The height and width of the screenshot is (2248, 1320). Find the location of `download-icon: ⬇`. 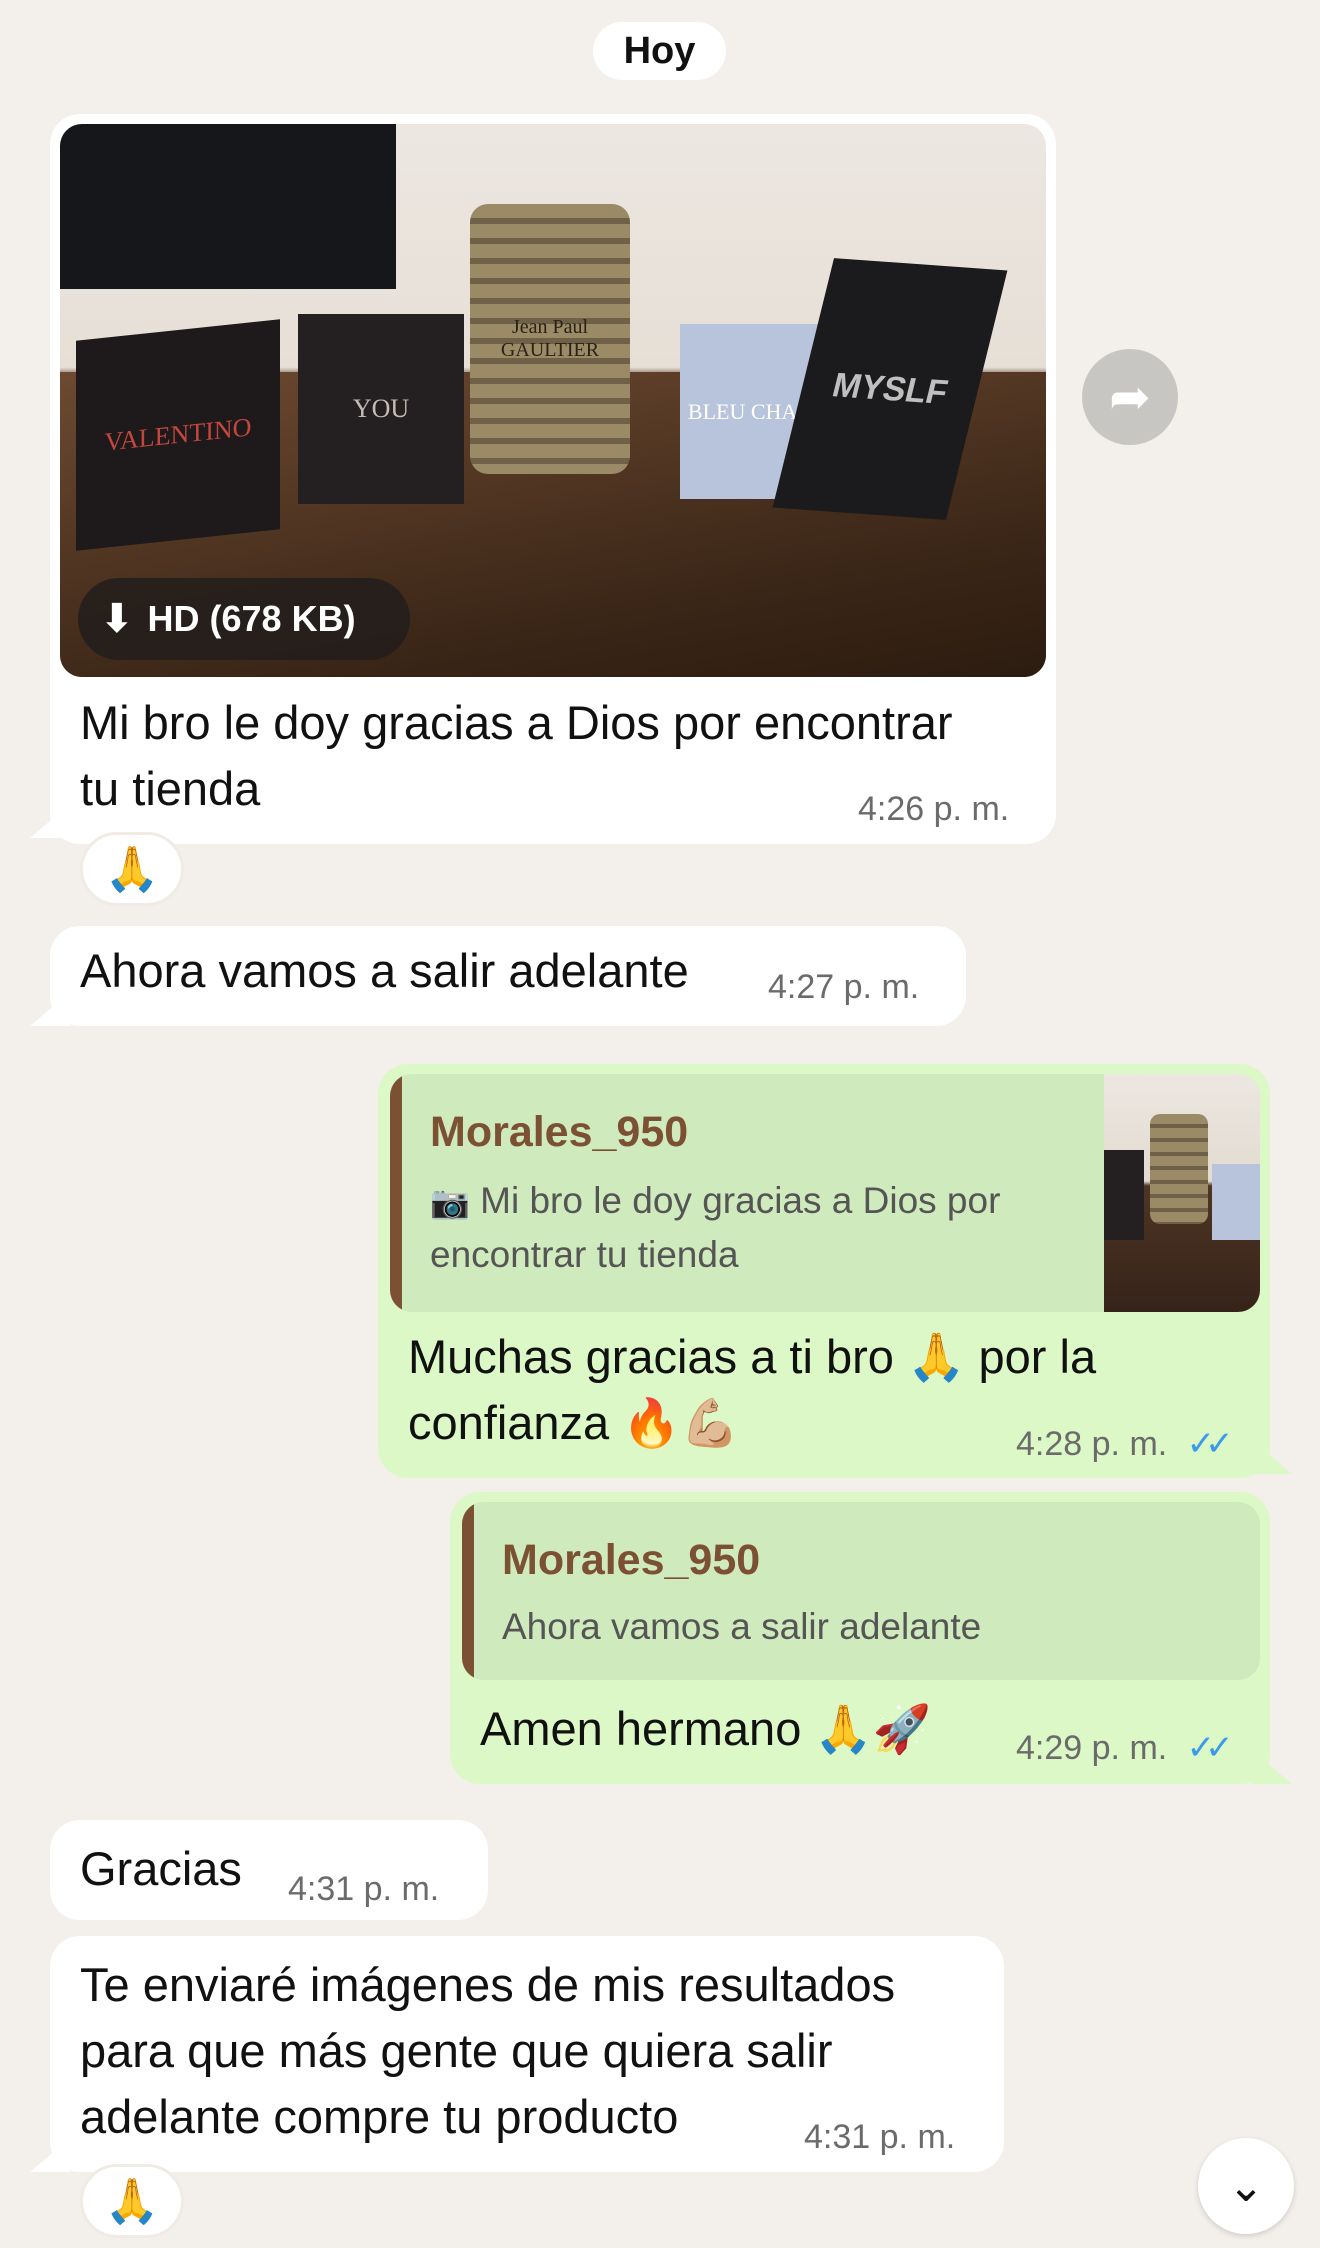

download-icon: ⬇ is located at coordinates (117, 619).